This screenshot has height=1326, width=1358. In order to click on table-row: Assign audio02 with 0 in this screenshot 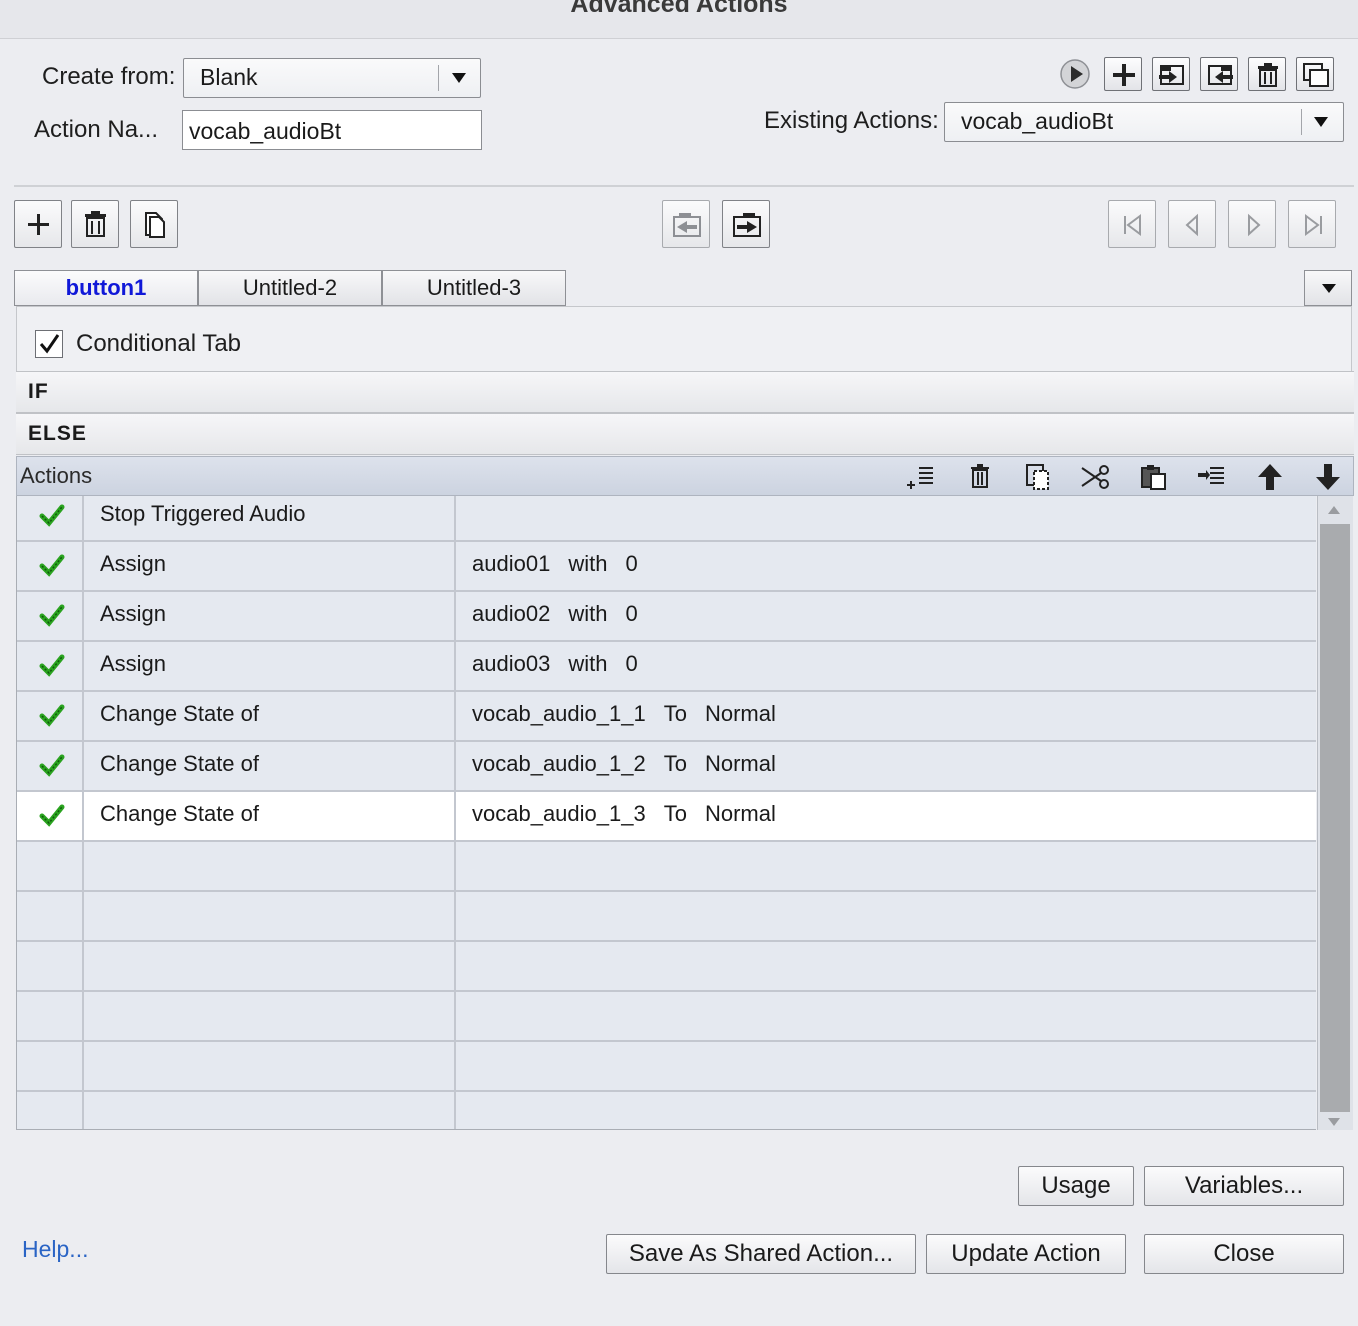, I will do `click(666, 617)`.